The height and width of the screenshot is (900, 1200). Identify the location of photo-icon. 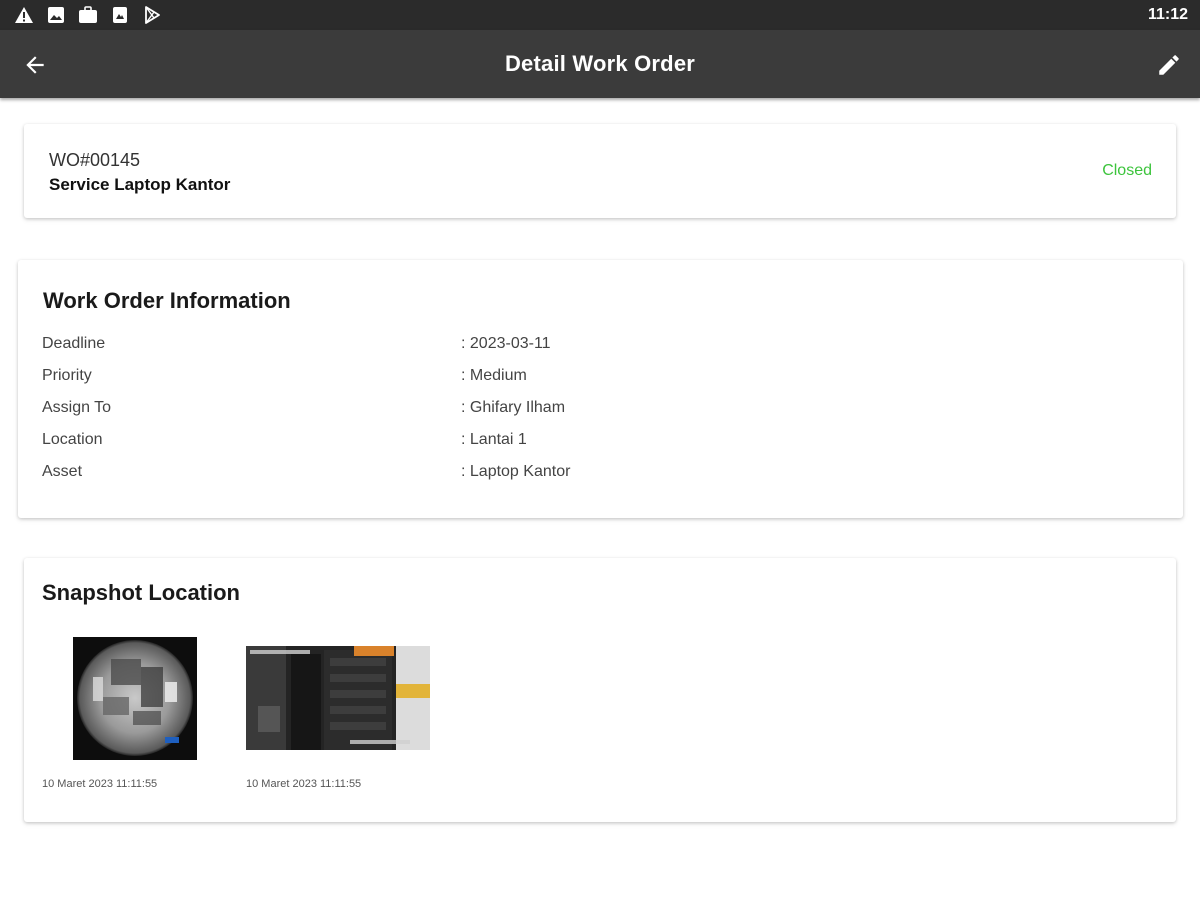
(120, 15).